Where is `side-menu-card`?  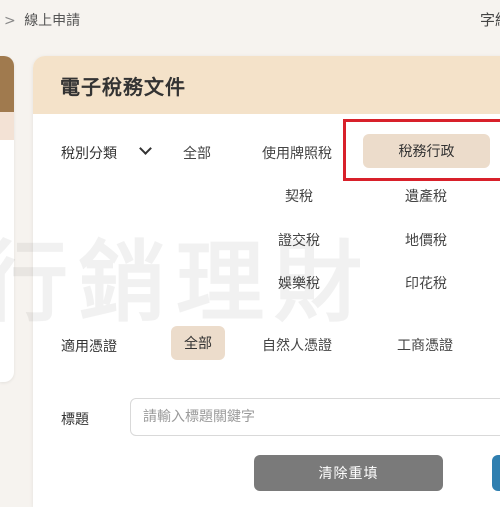 side-menu-card is located at coordinates (7, 219).